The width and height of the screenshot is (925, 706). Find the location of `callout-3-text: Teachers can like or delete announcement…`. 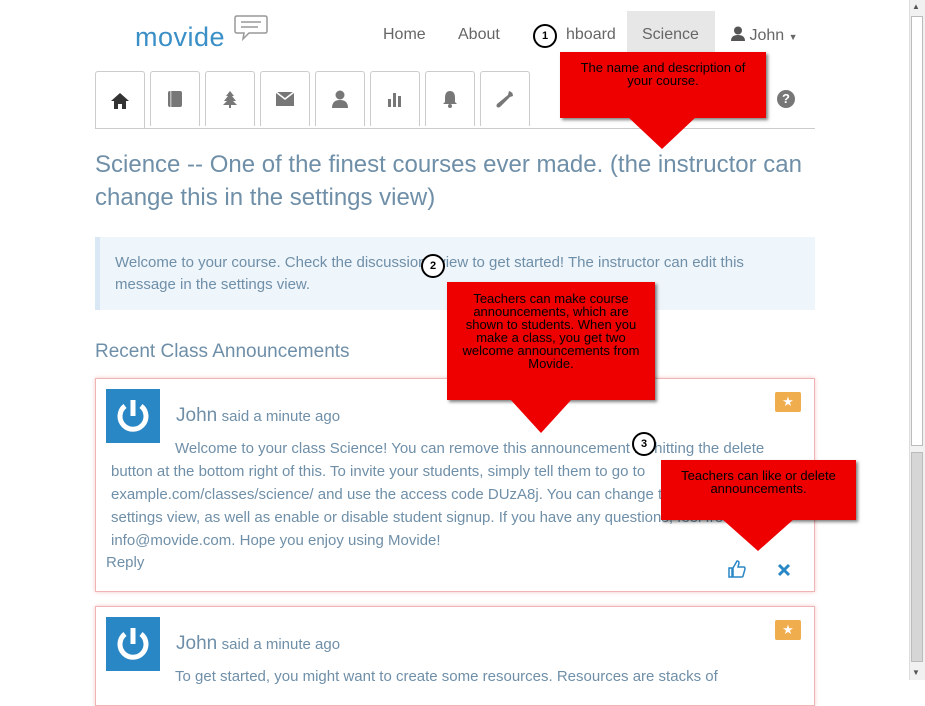

callout-3-text: Teachers can like or delete announcement… is located at coordinates (758, 482).